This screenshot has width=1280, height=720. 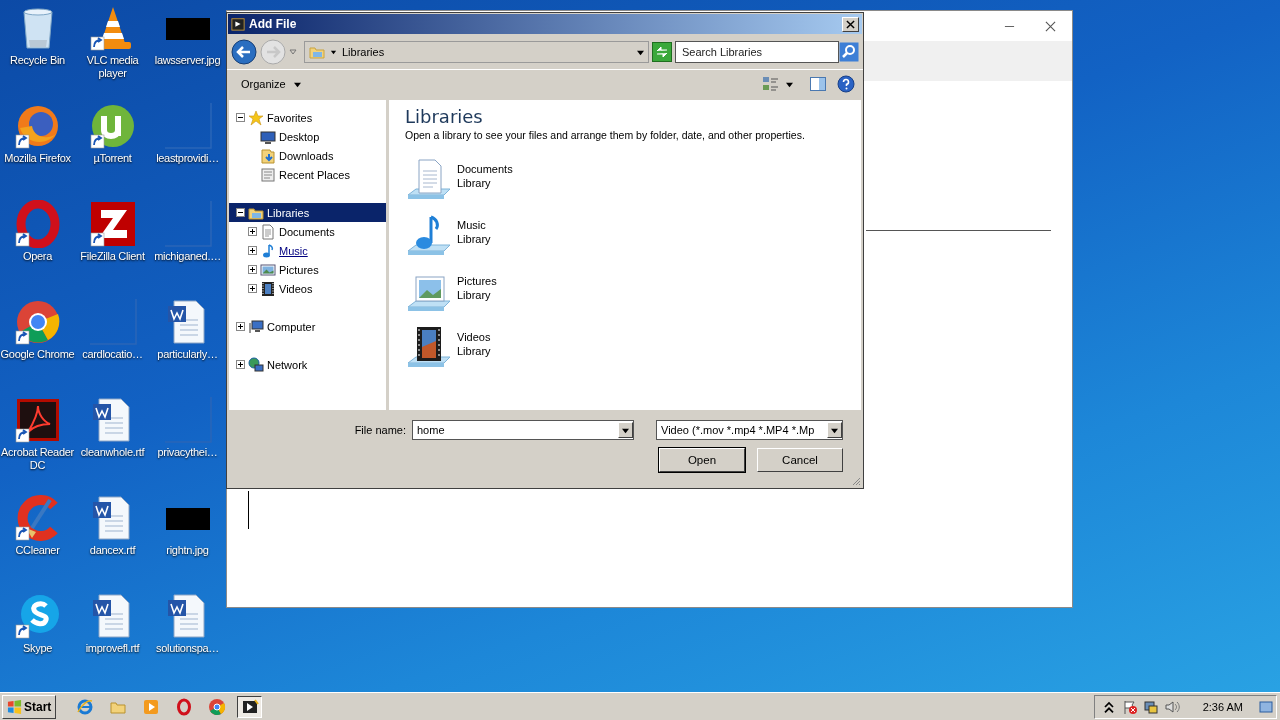 I want to click on file-type-dropdown: Video (*.mov *.mp4 *.MP4 *.Mp, so click(x=749, y=430).